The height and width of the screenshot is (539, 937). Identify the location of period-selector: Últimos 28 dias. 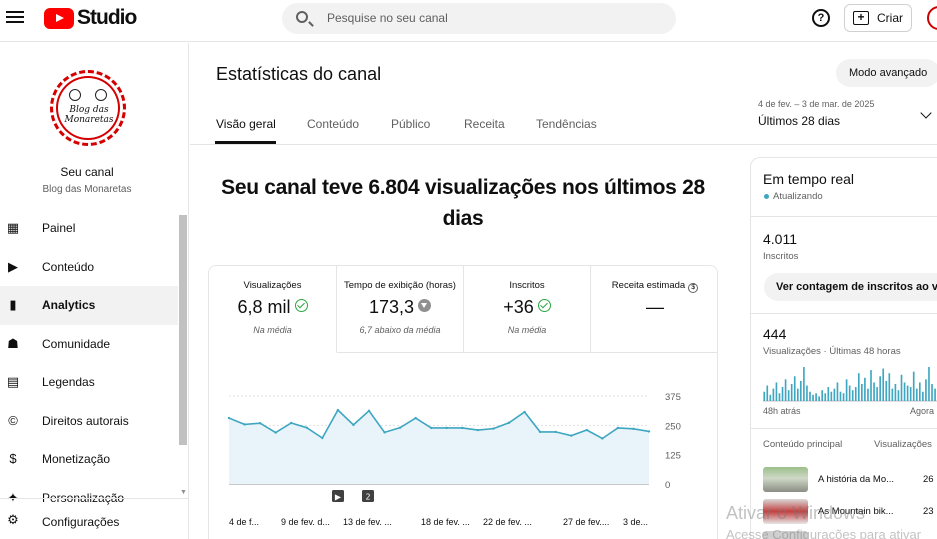
(799, 121).